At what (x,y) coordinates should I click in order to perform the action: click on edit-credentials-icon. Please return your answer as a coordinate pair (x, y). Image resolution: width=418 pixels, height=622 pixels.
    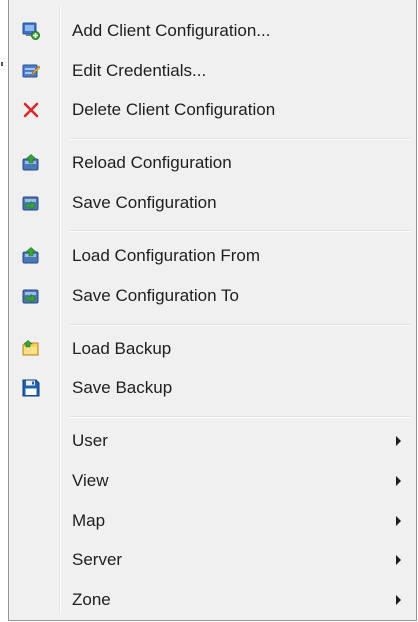
    Looking at the image, I should click on (31, 71).